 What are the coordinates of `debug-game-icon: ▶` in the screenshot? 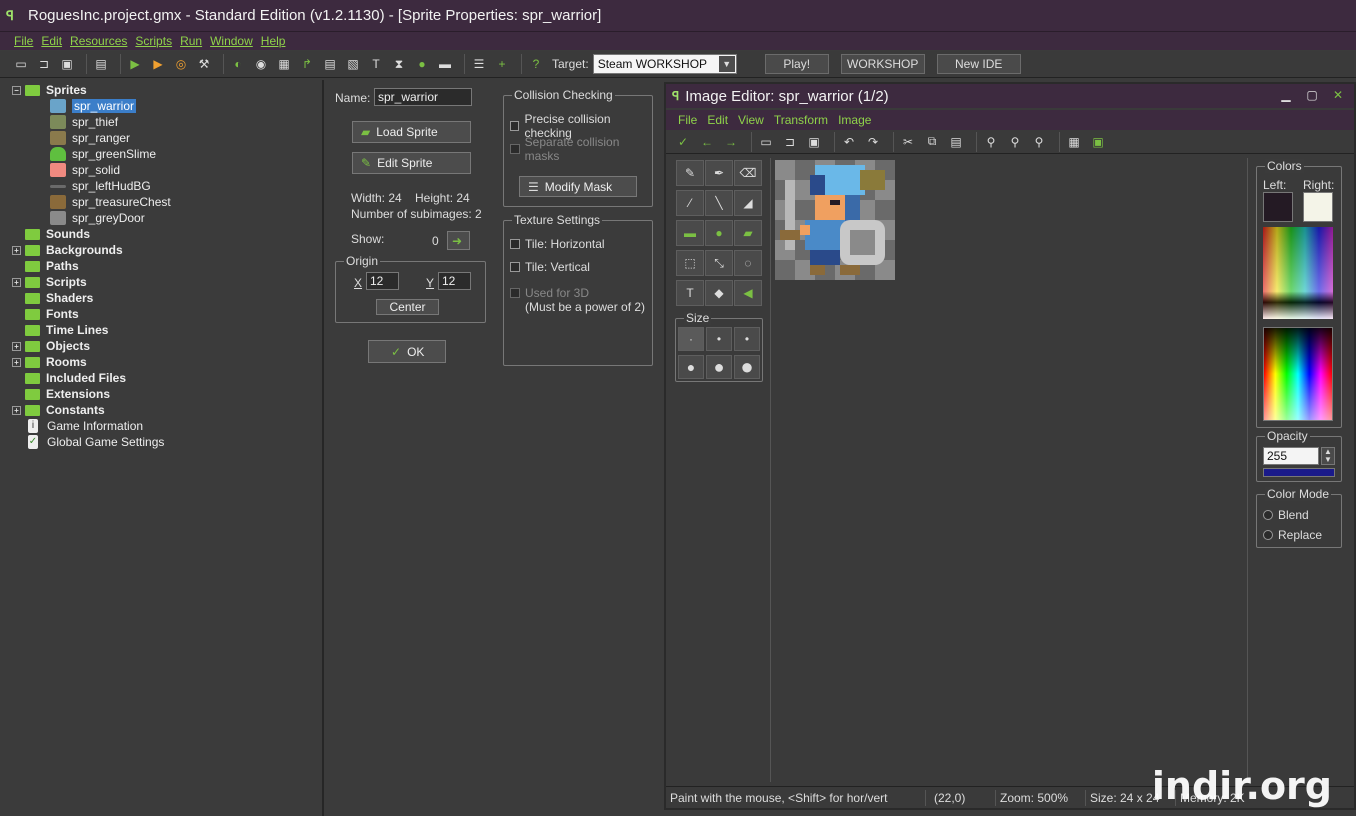 It's located at (158, 64).